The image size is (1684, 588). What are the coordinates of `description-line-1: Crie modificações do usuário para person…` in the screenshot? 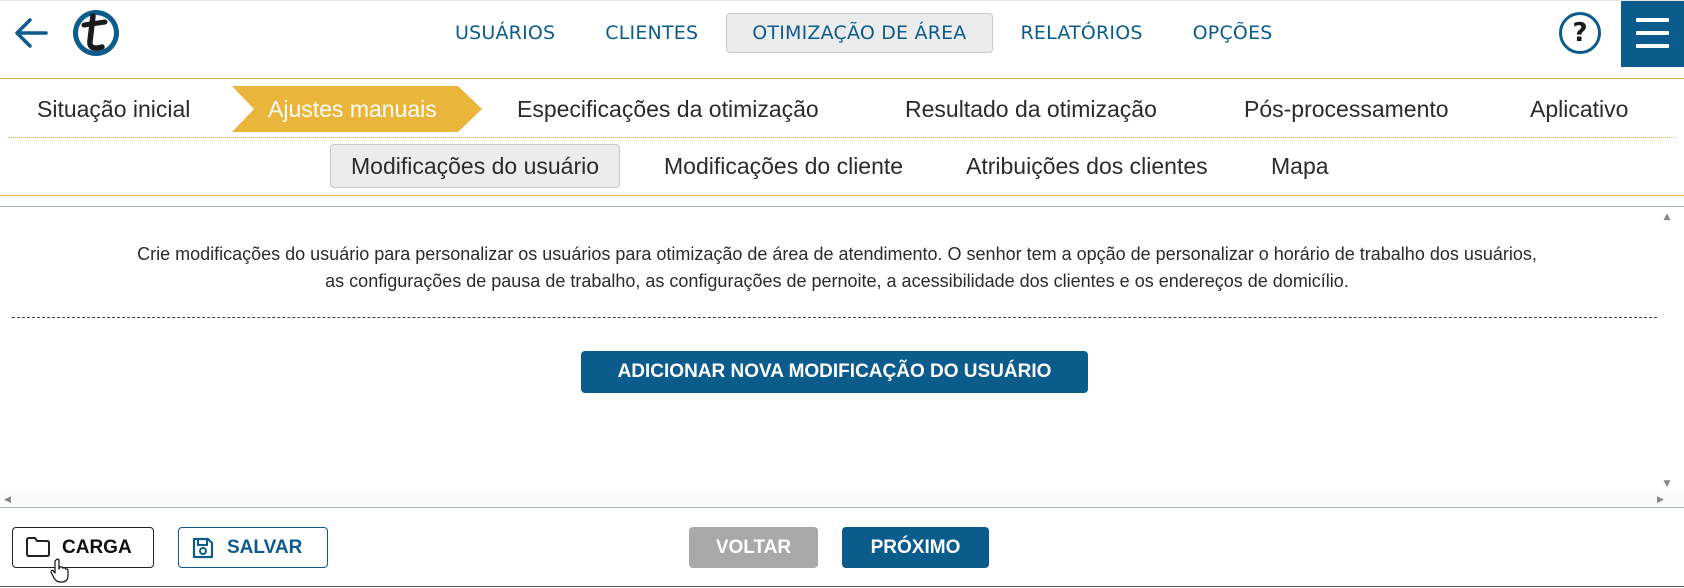 It's located at (837, 254).